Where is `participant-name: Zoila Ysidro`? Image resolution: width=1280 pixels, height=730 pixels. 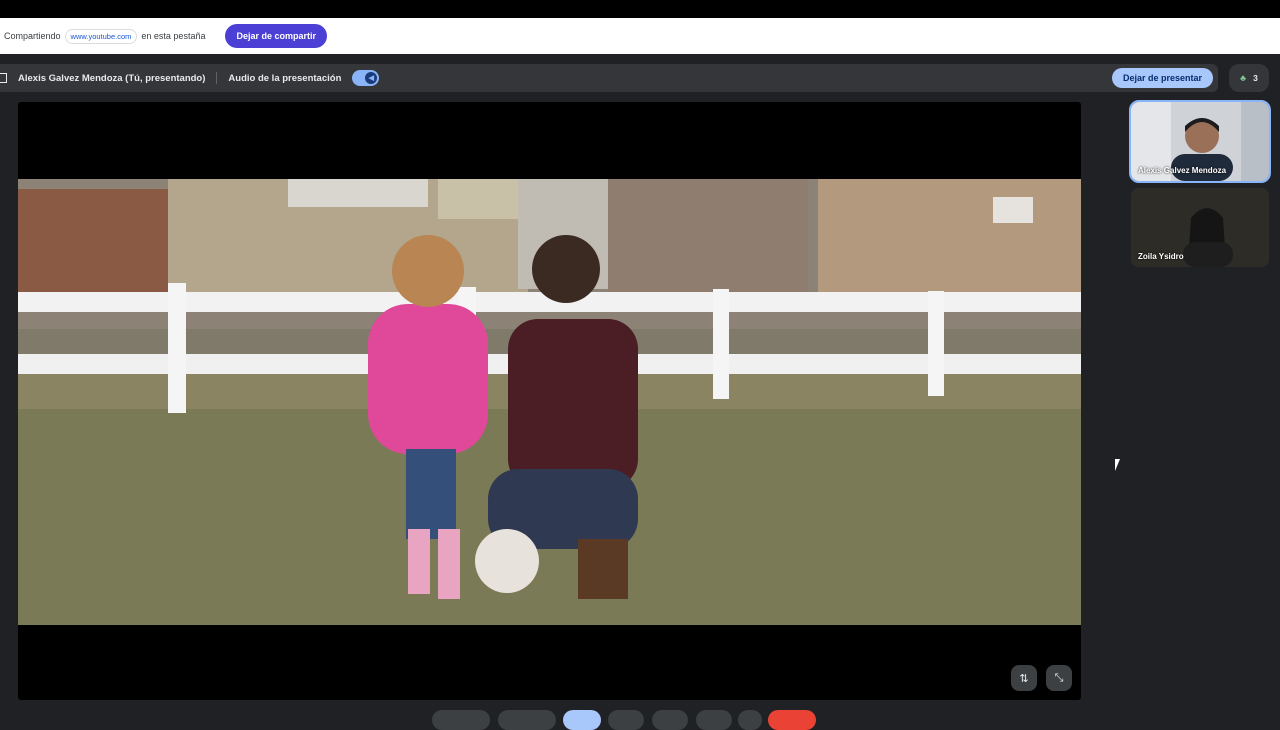 participant-name: Zoila Ysidro is located at coordinates (1161, 256).